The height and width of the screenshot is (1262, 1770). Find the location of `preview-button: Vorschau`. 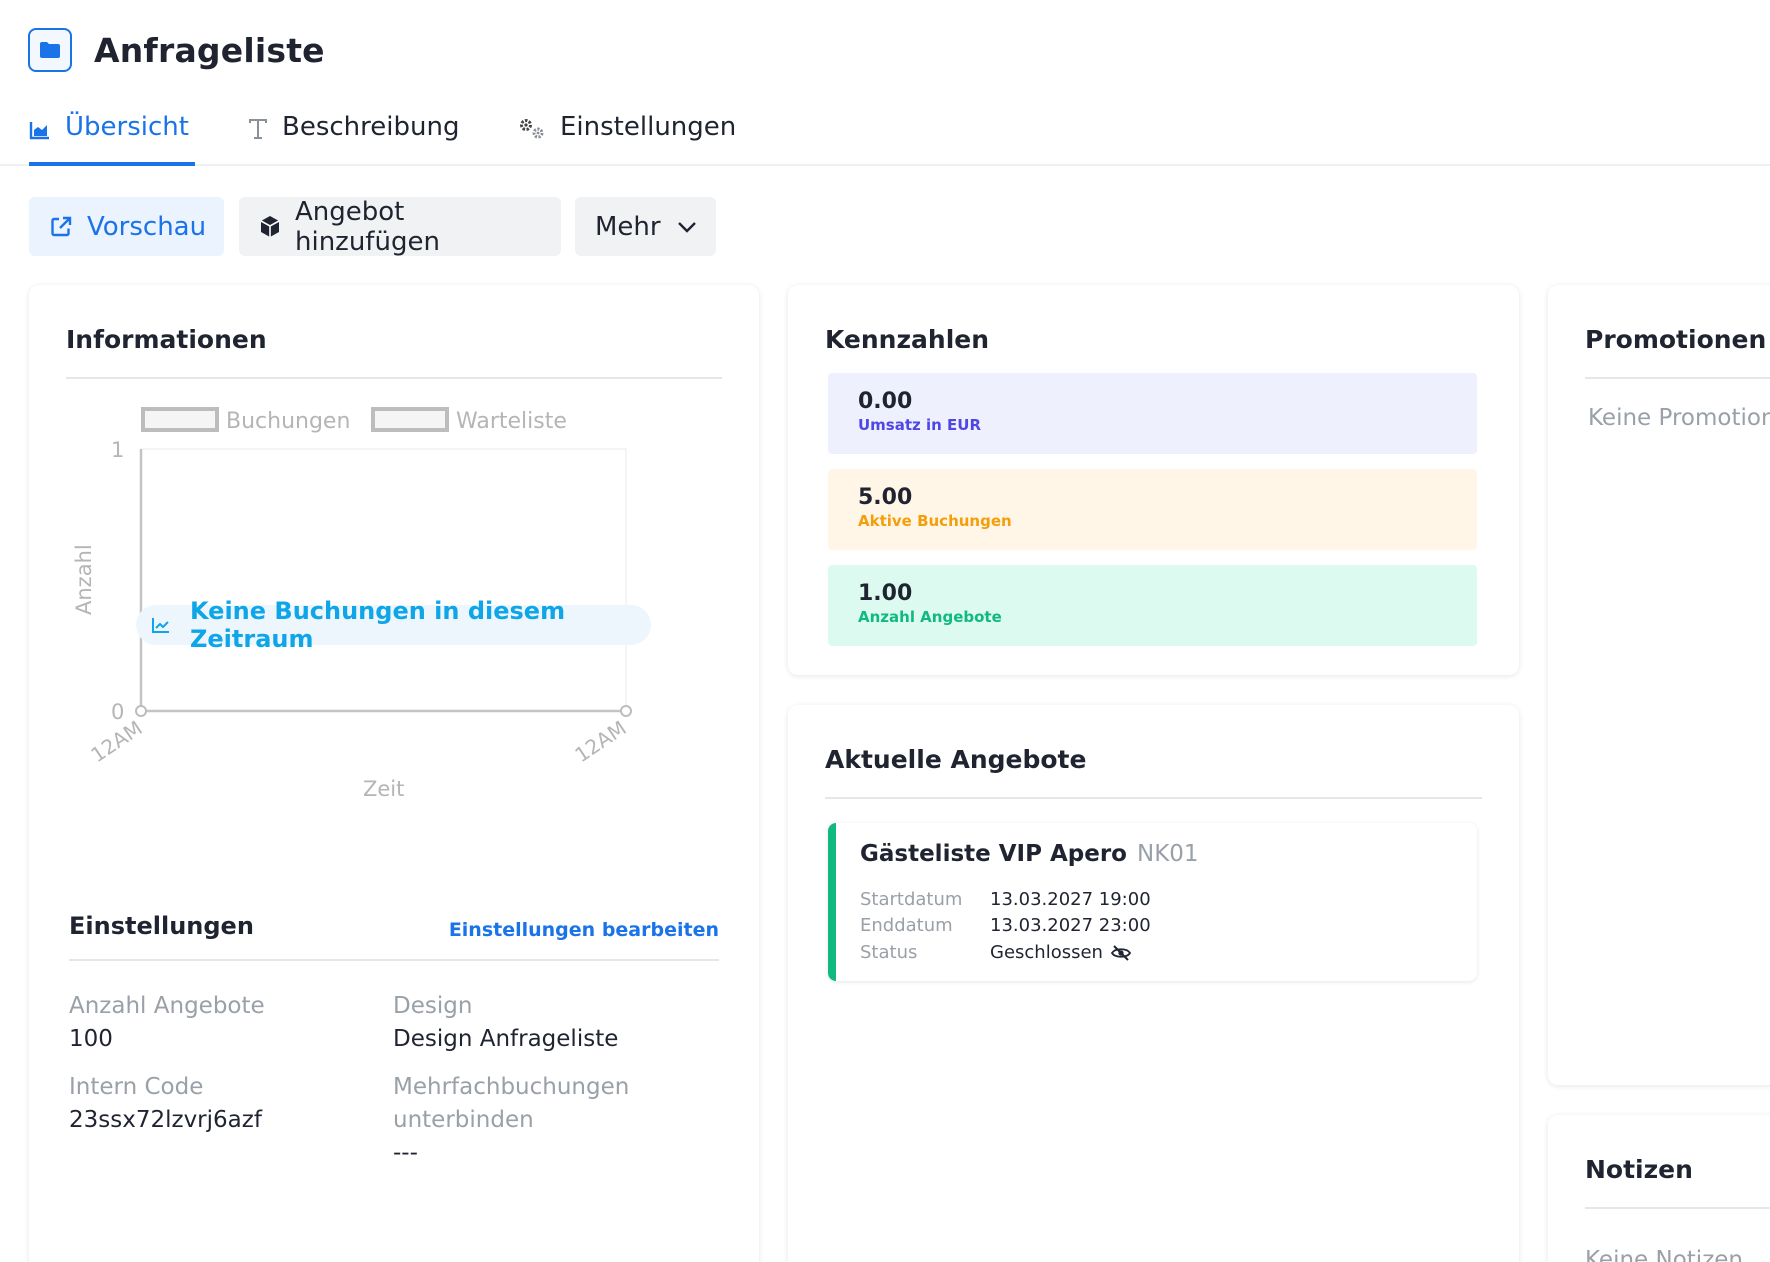

preview-button: Vorschau is located at coordinates (126, 226).